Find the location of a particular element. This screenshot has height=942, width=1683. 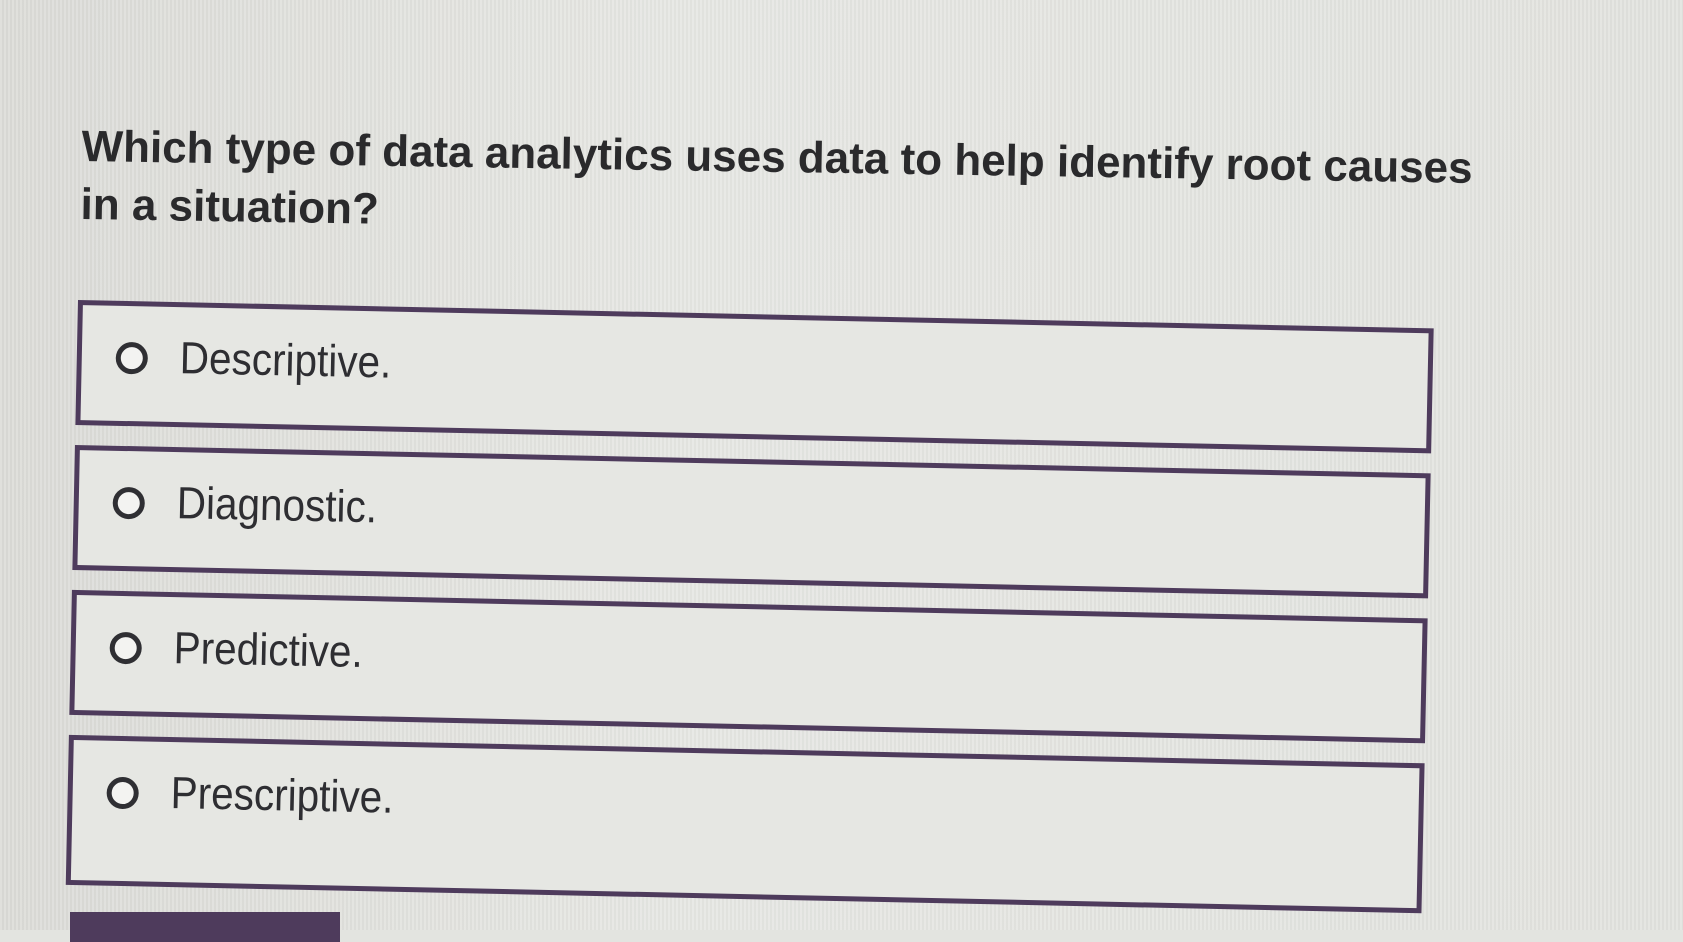

option-label: Predictive. is located at coordinates (268, 650).